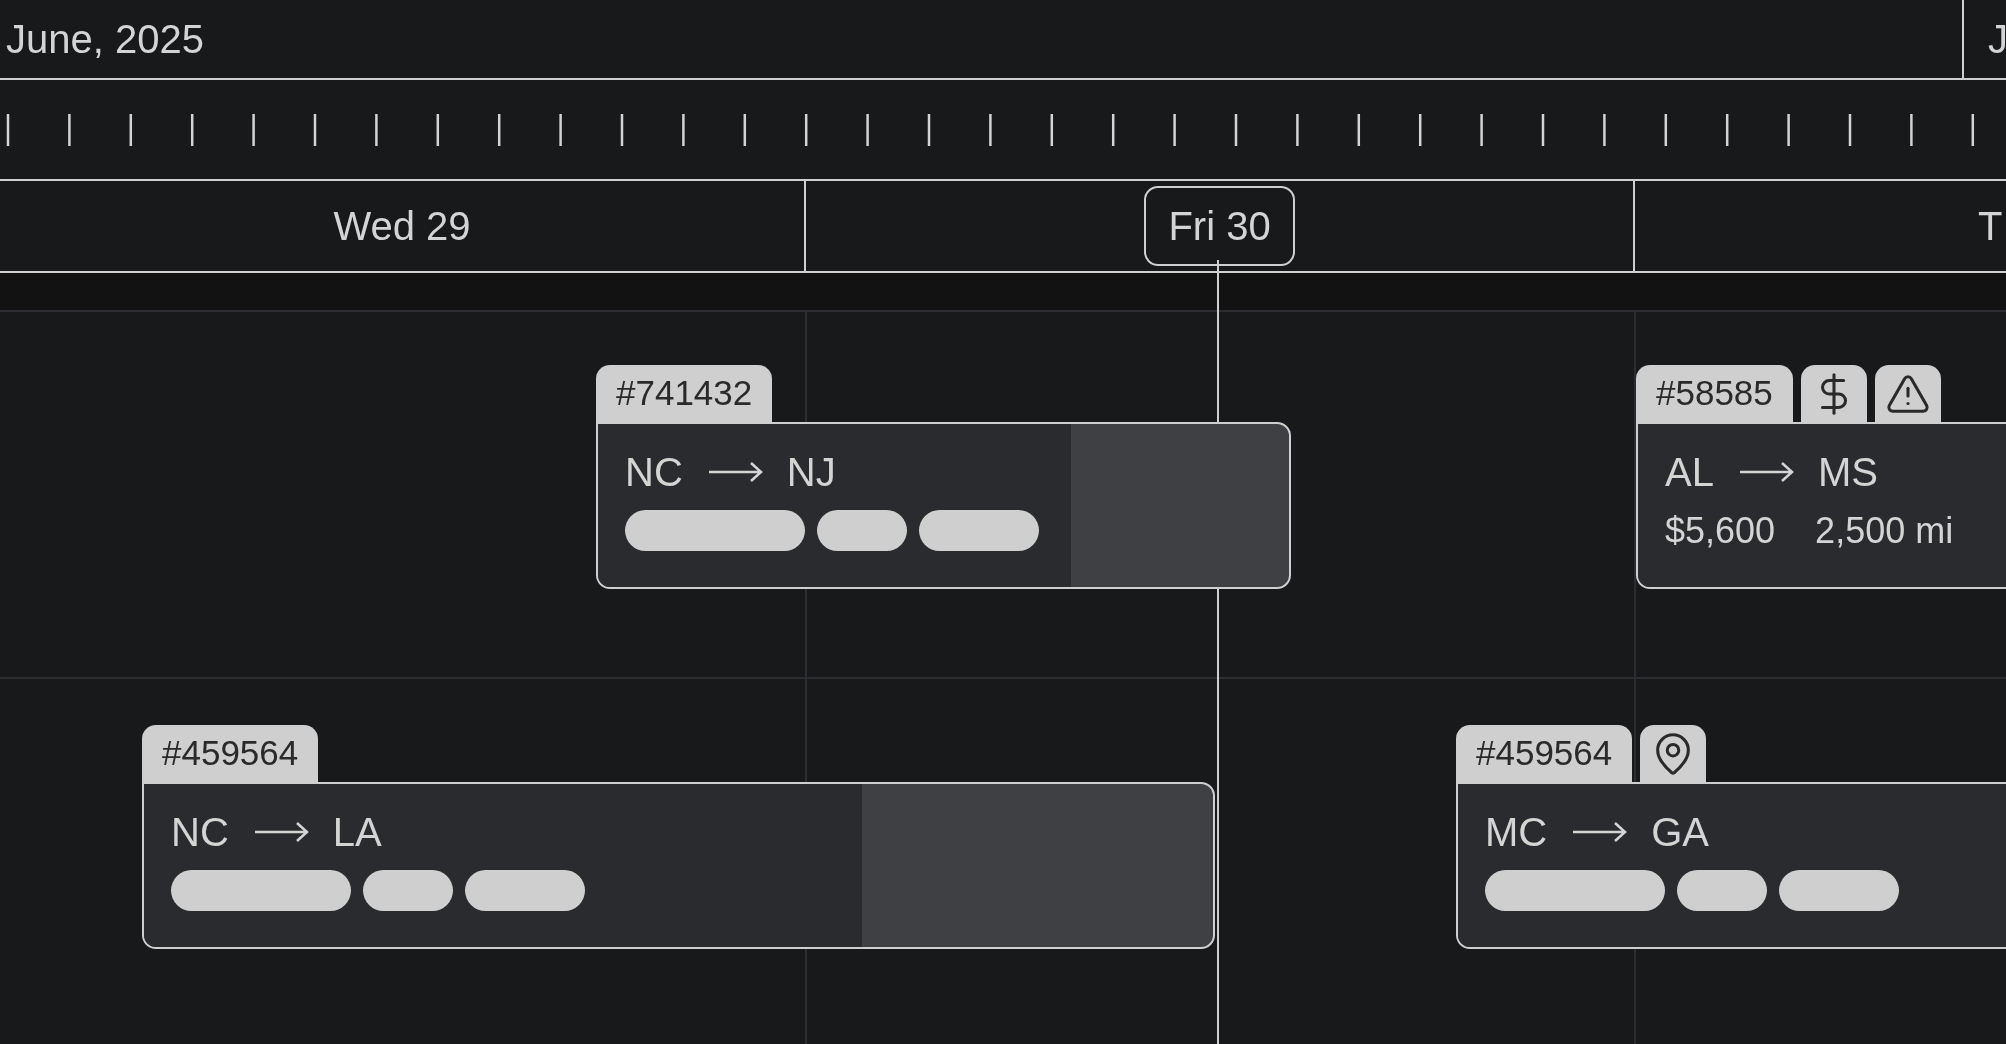 The image size is (2006, 1044). Describe the element at coordinates (684, 393) in the screenshot. I see `order-tab: #741432` at that location.